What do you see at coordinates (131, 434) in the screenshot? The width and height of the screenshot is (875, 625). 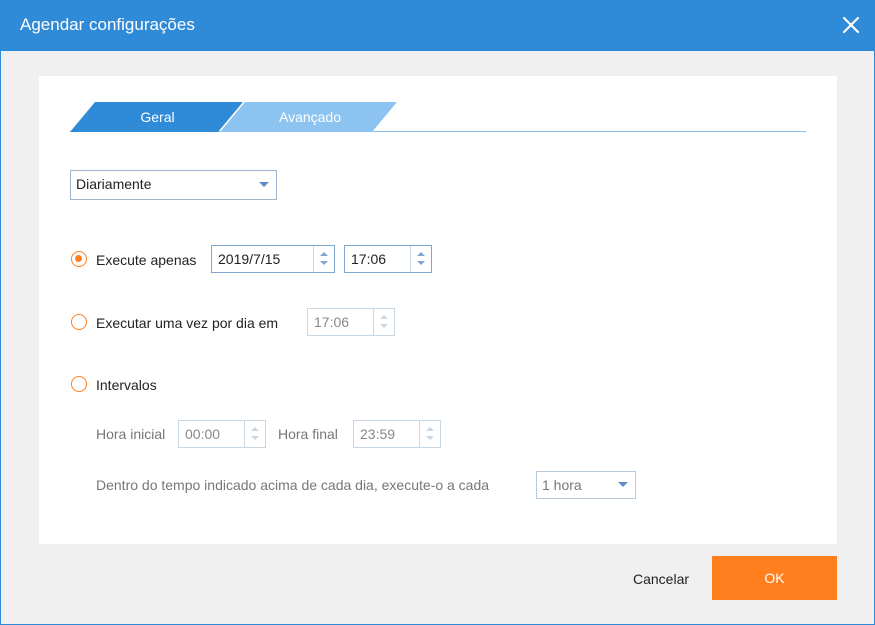 I see `start-time-label: Hora inicial` at bounding box center [131, 434].